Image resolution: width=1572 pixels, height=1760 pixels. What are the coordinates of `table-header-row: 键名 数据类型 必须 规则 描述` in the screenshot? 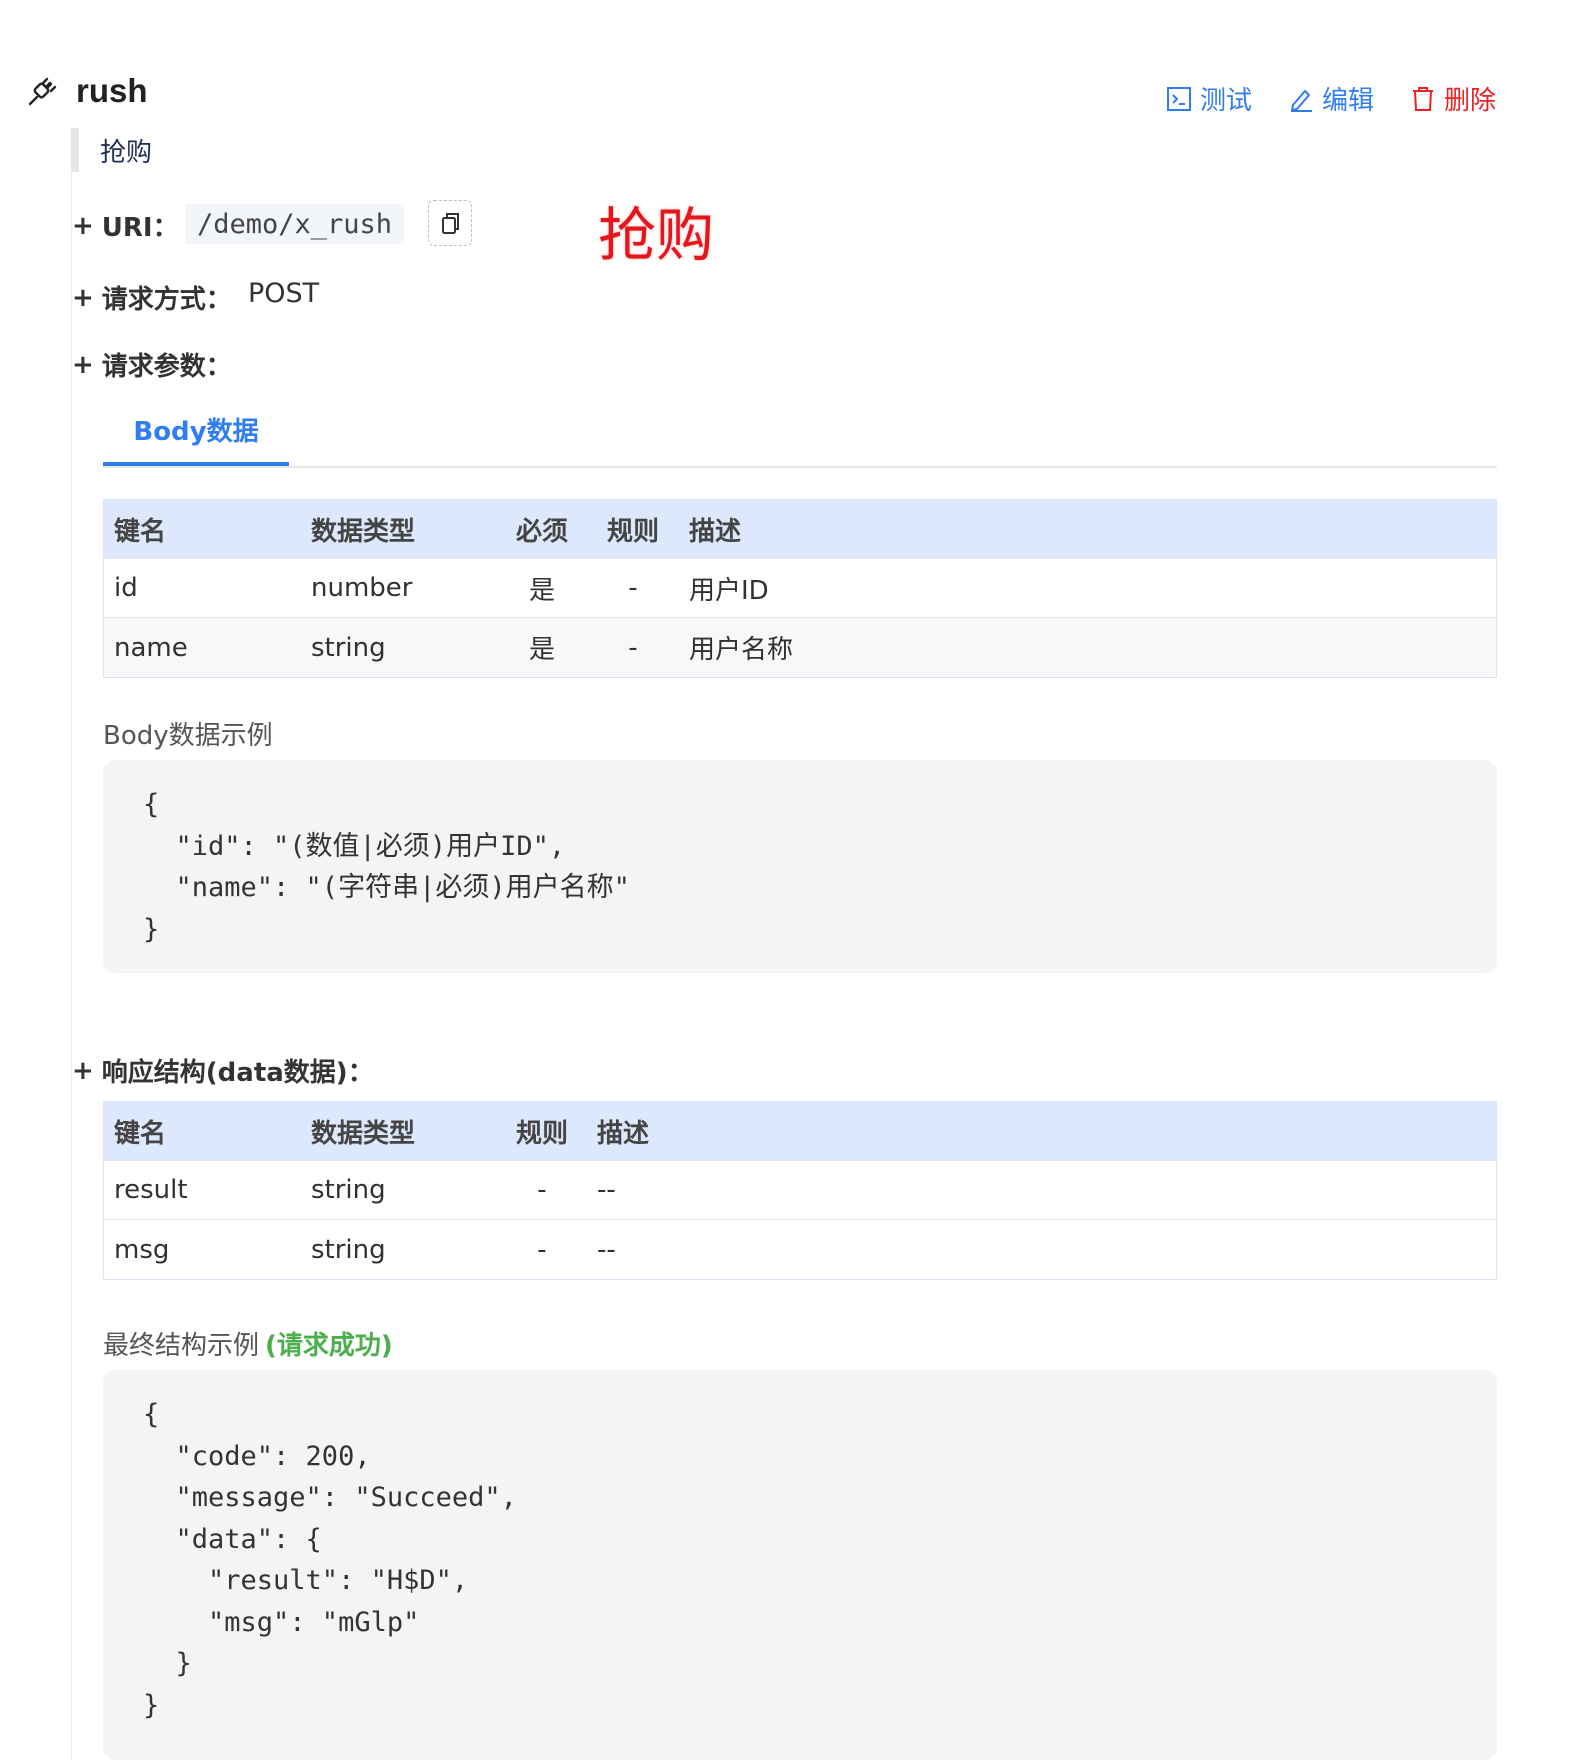 It's located at (800, 529).